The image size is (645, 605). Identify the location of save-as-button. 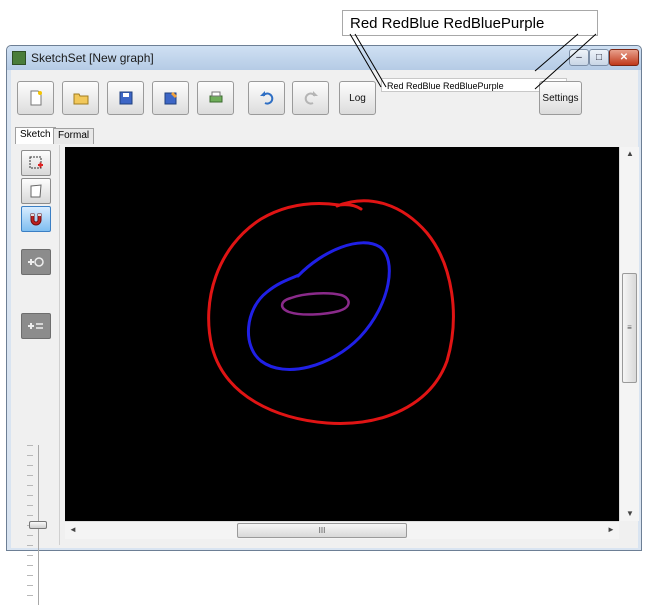
(170, 98).